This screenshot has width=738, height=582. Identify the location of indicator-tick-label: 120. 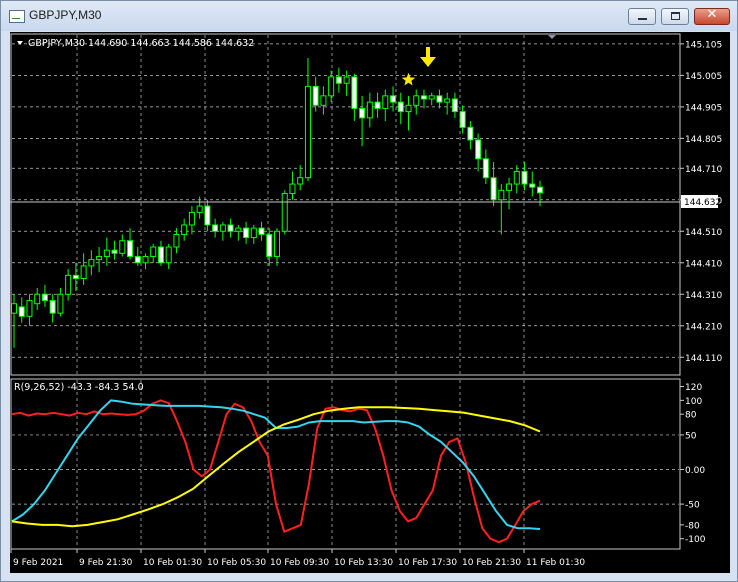
(693, 388).